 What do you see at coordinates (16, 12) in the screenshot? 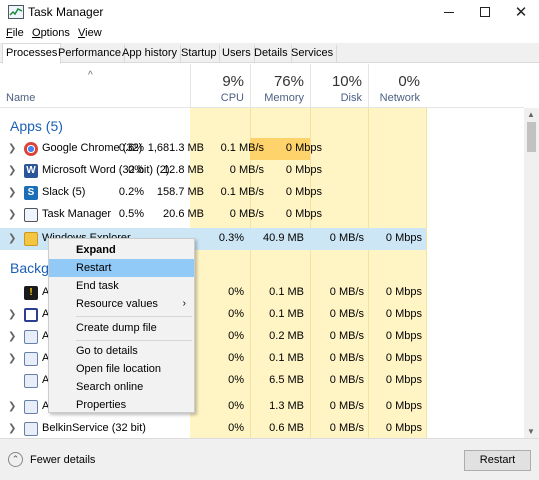
I see `task-manager-app-icon` at bounding box center [16, 12].